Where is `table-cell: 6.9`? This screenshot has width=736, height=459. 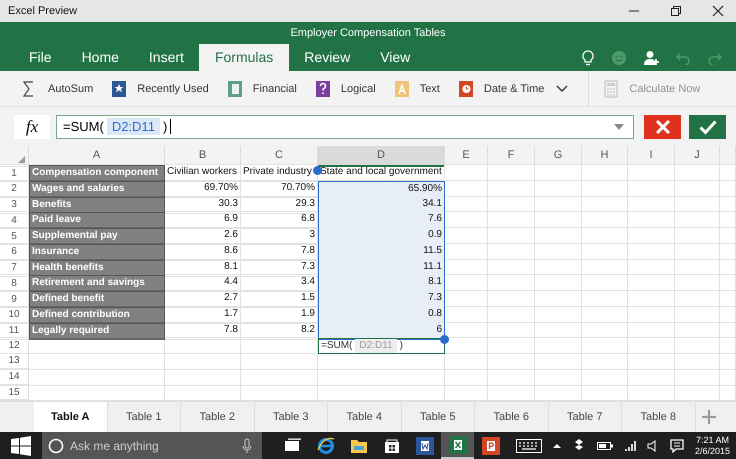 table-cell: 6.9 is located at coordinates (203, 221).